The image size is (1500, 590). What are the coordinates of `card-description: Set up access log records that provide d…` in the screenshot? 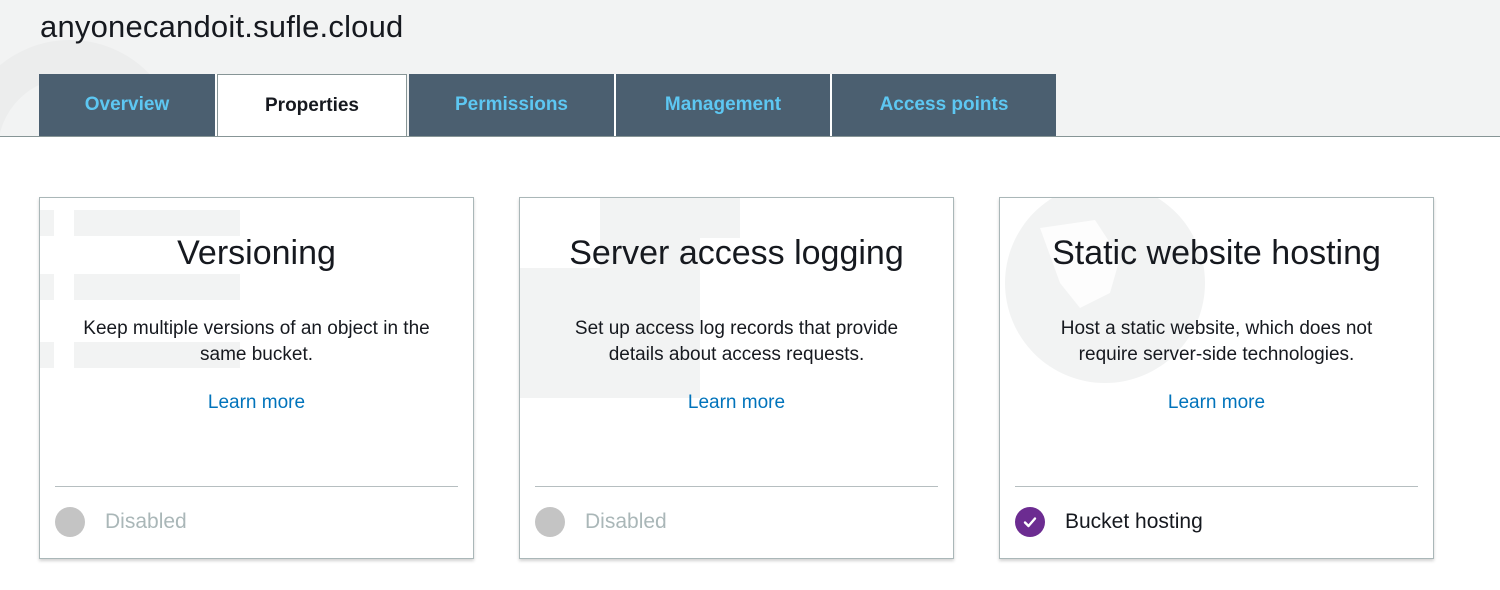 It's located at (736, 341).